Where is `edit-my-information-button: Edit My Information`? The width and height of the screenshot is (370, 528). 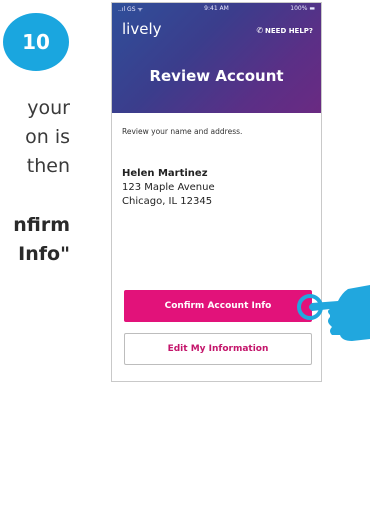 edit-my-information-button: Edit My Information is located at coordinates (218, 349).